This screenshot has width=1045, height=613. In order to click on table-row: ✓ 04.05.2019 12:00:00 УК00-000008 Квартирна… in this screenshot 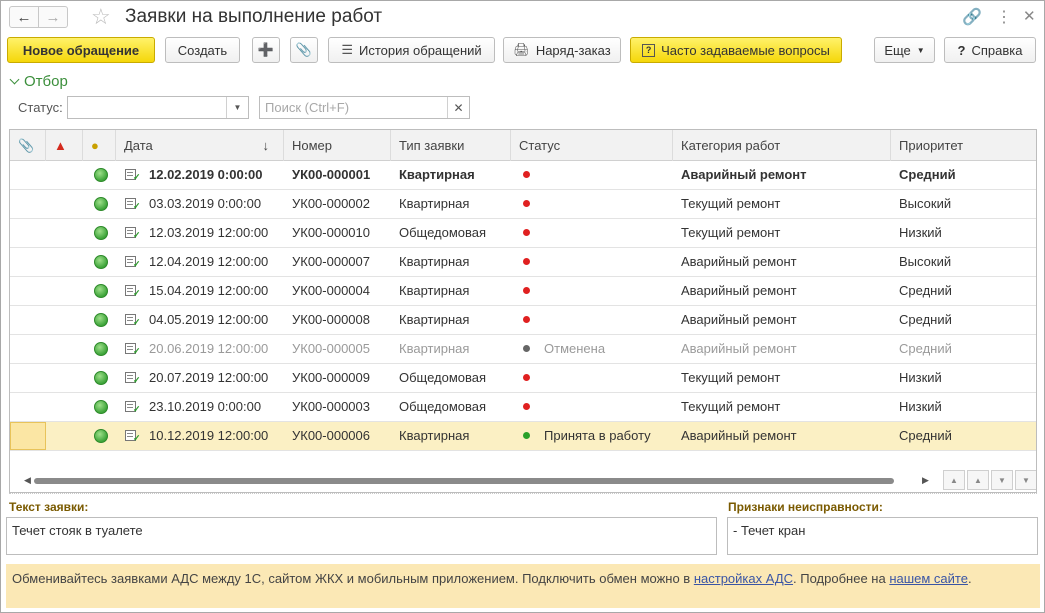, I will do `click(523, 320)`.